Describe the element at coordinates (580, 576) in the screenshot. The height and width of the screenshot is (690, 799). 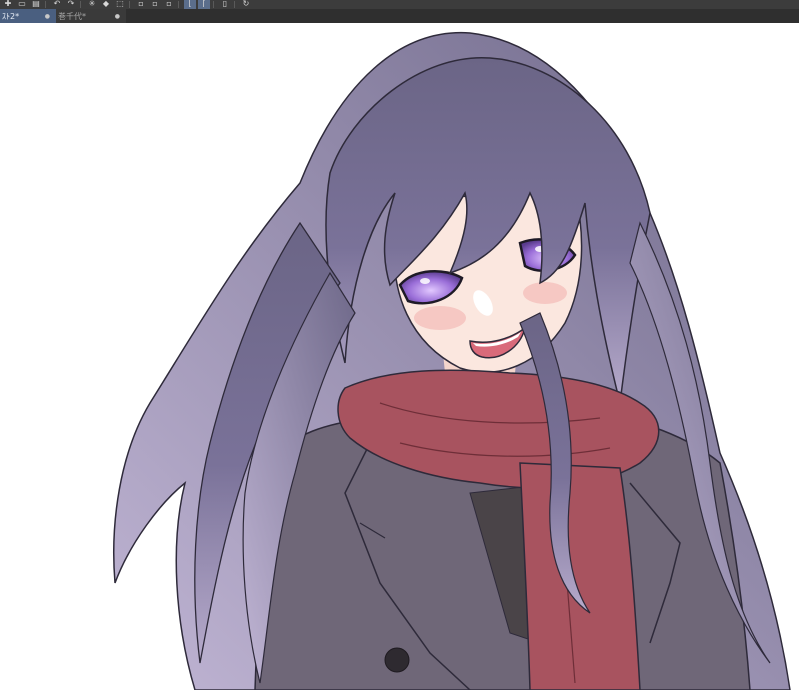
I see `scarf-tail` at that location.